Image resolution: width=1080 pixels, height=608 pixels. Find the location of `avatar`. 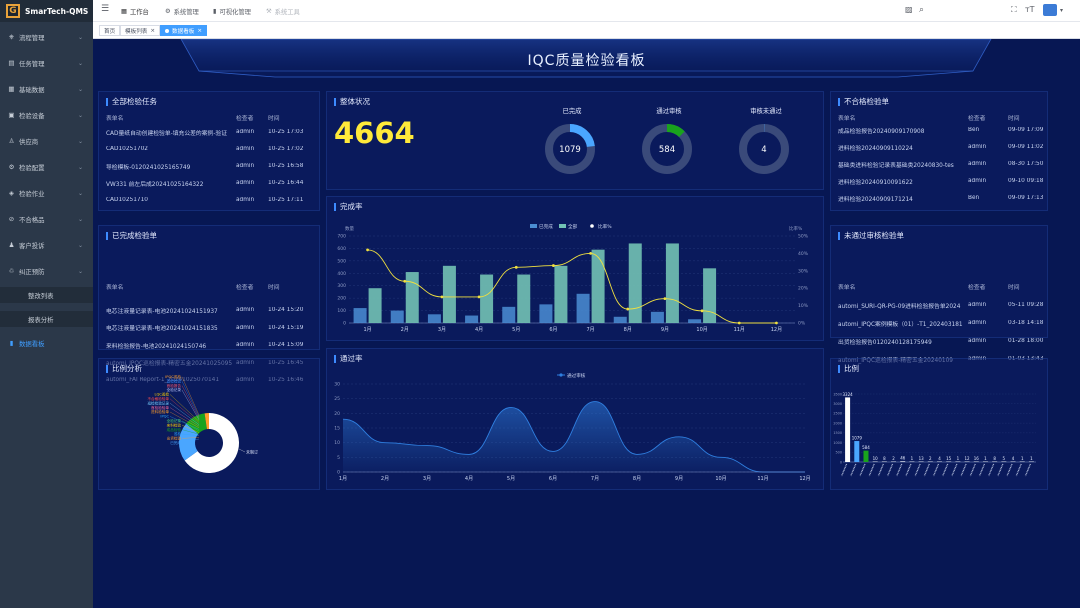

avatar is located at coordinates (1050, 10).